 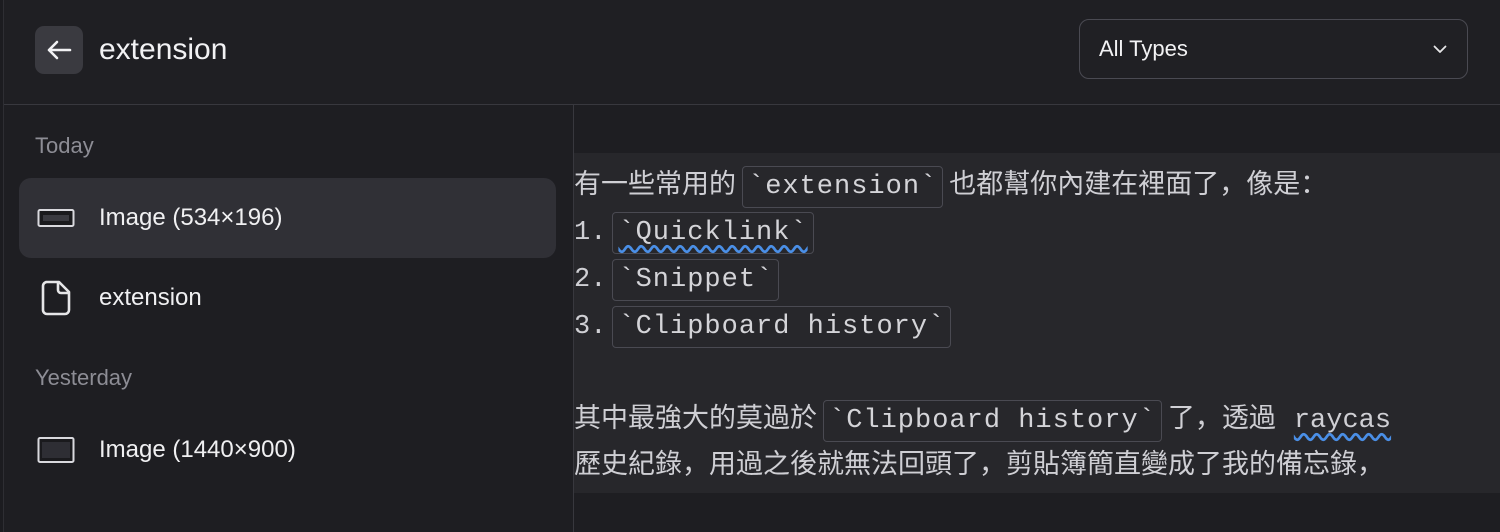 I want to click on preview-line-3: 2. `Snippet`, so click(x=679, y=280).